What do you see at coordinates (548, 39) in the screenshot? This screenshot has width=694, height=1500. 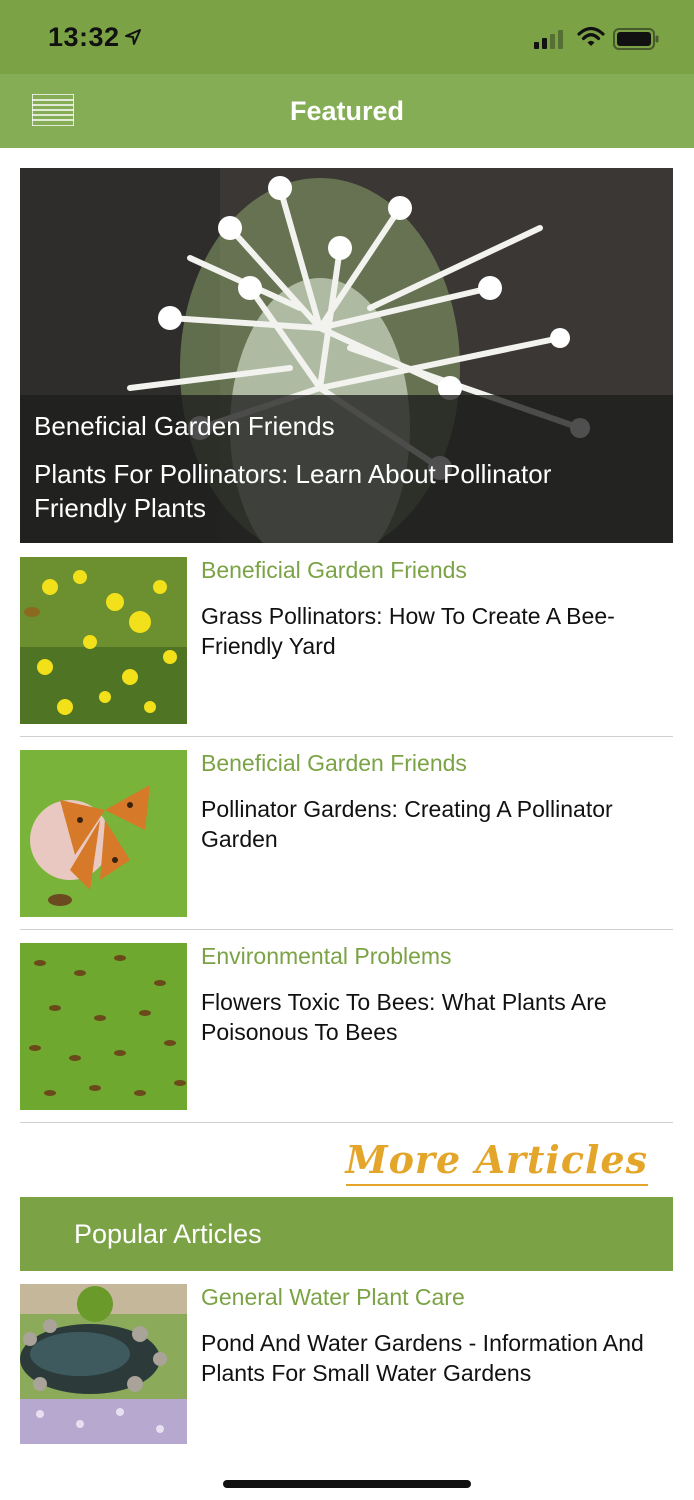 I see `cellular-signal-icon` at bounding box center [548, 39].